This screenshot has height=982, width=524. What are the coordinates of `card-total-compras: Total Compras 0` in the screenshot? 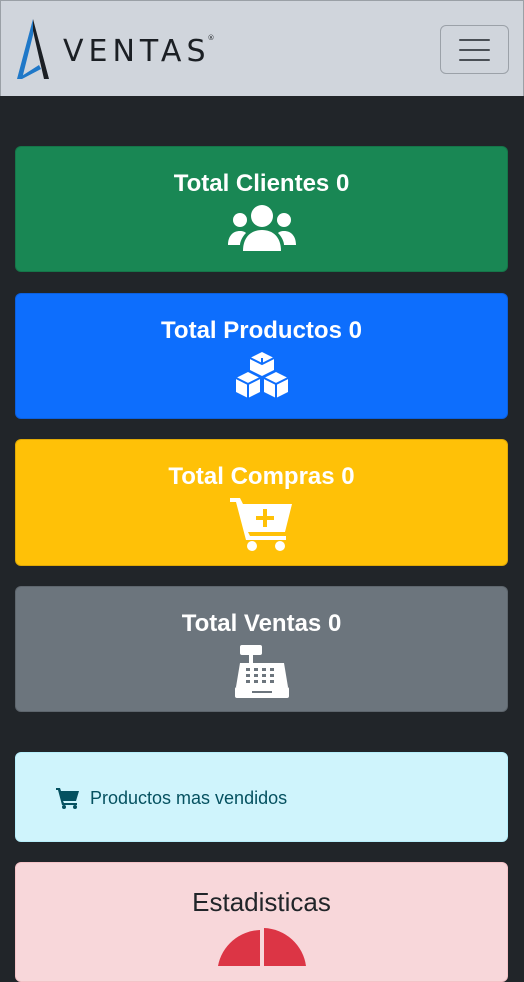 It's located at (261, 502).